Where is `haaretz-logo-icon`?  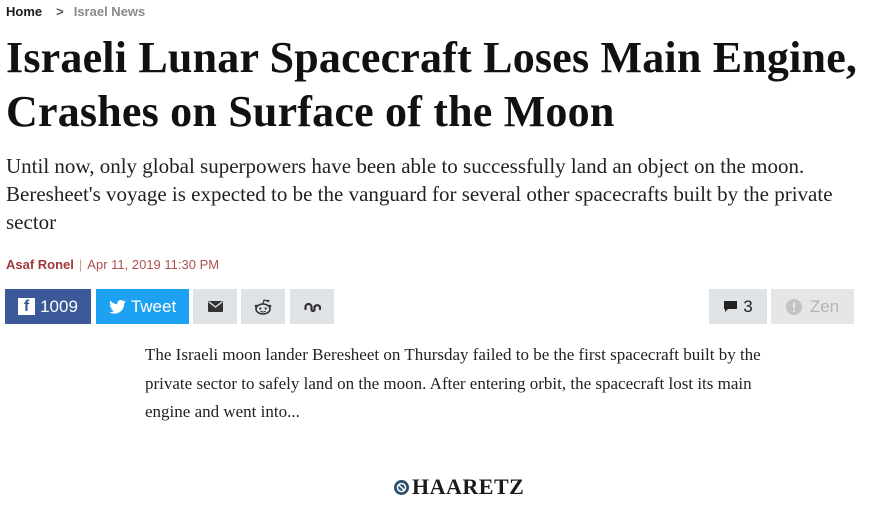
haaretz-logo-icon is located at coordinates (401, 487).